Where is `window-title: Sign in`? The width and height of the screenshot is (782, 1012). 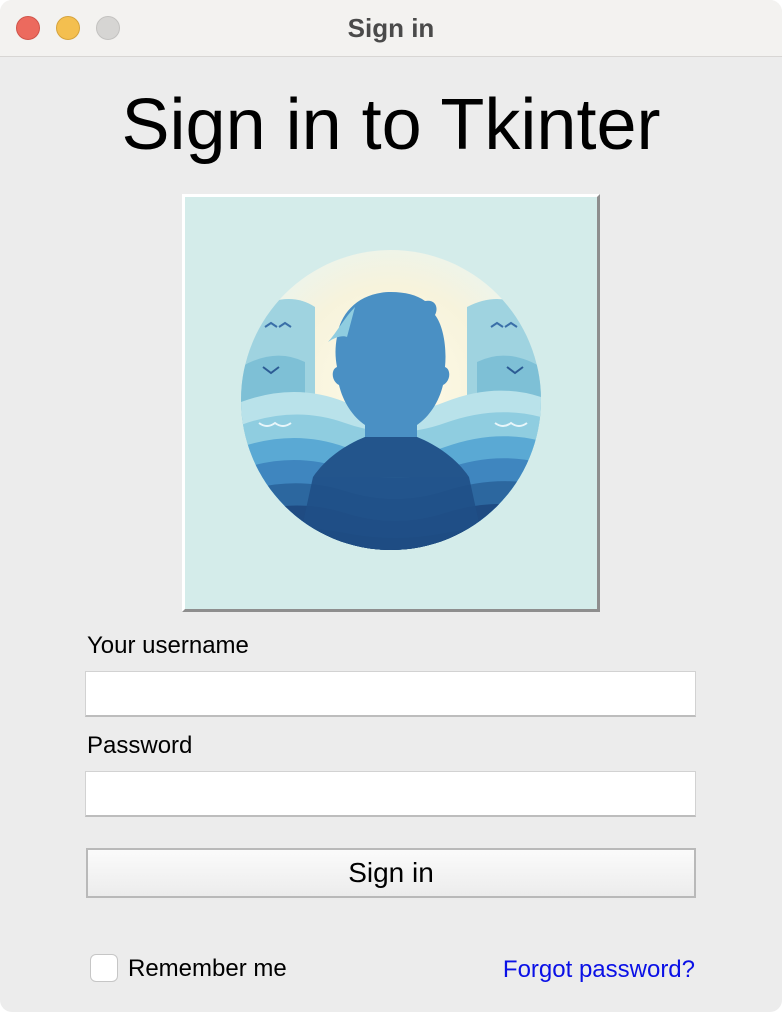 window-title: Sign in is located at coordinates (391, 28).